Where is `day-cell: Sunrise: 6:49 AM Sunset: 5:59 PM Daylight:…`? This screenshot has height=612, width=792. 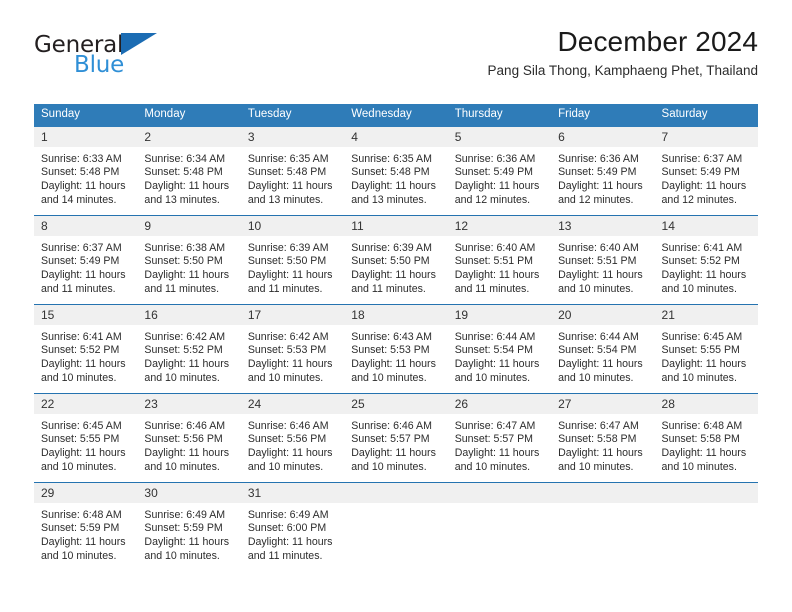
day-cell: Sunrise: 6:49 AM Sunset: 5:59 PM Daylight:… is located at coordinates (189, 536).